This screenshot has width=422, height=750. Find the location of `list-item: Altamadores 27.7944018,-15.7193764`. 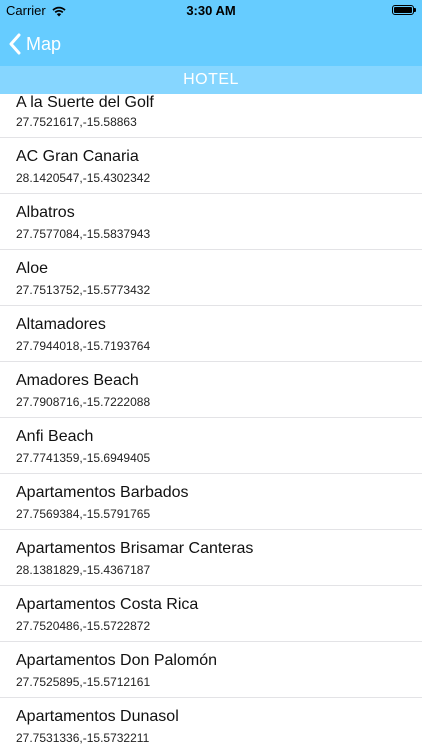

list-item: Altamadores 27.7944018,-15.7193764 is located at coordinates (211, 334).